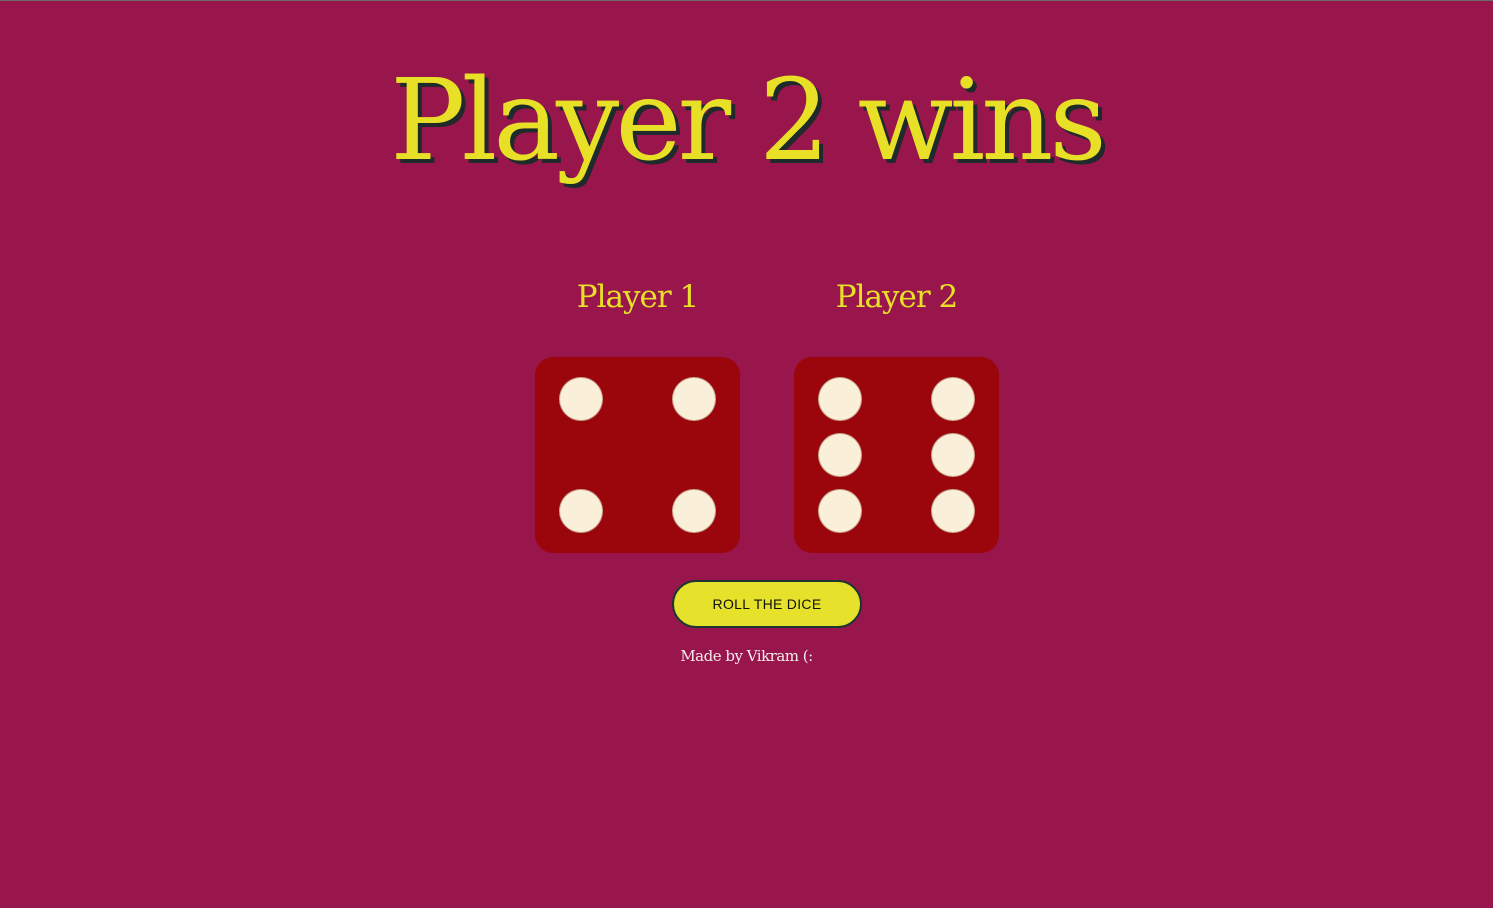  What do you see at coordinates (896, 455) in the screenshot?
I see `player-2-die` at bounding box center [896, 455].